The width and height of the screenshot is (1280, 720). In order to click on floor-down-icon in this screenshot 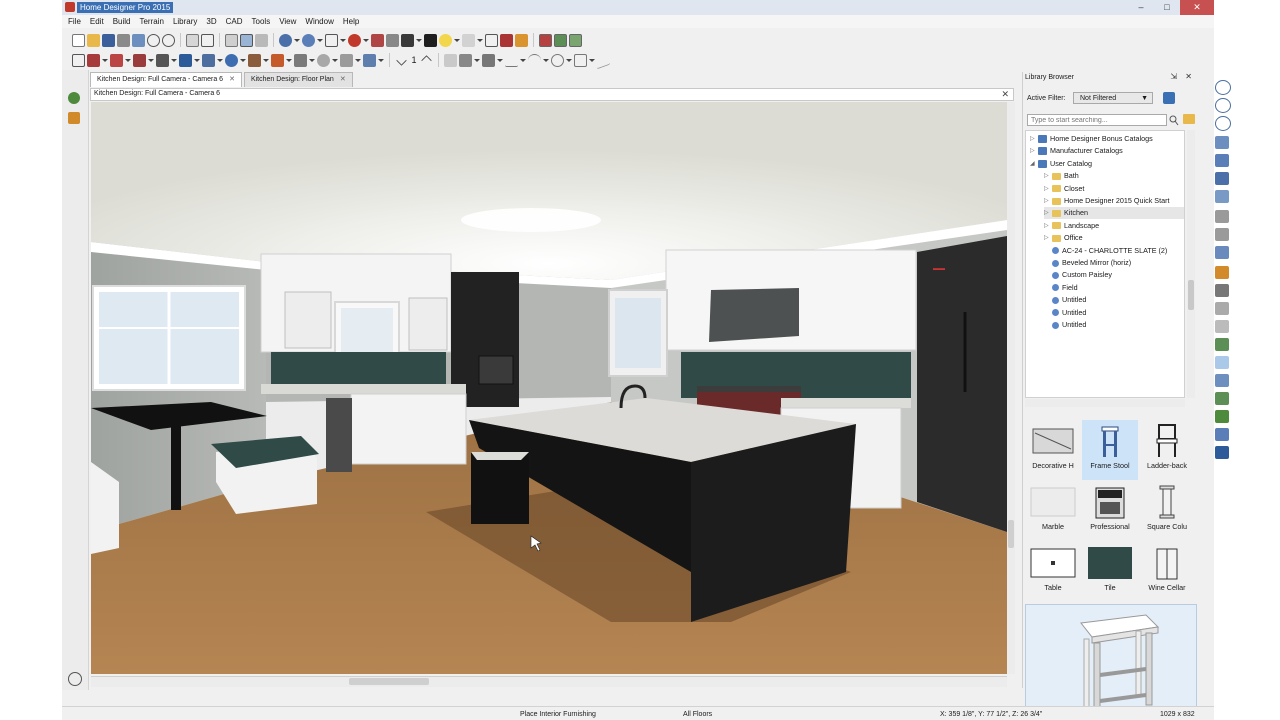, I will do `click(1222, 234)`.